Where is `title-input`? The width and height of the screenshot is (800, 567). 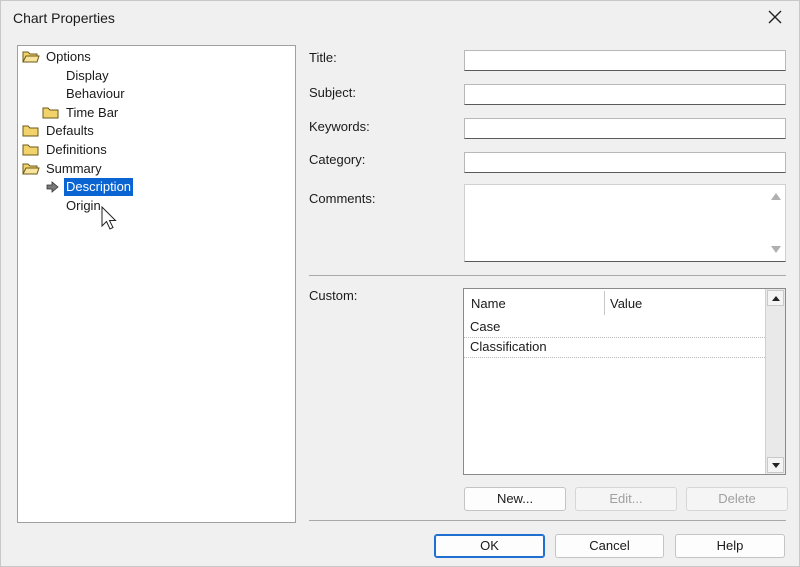
title-input is located at coordinates (625, 60).